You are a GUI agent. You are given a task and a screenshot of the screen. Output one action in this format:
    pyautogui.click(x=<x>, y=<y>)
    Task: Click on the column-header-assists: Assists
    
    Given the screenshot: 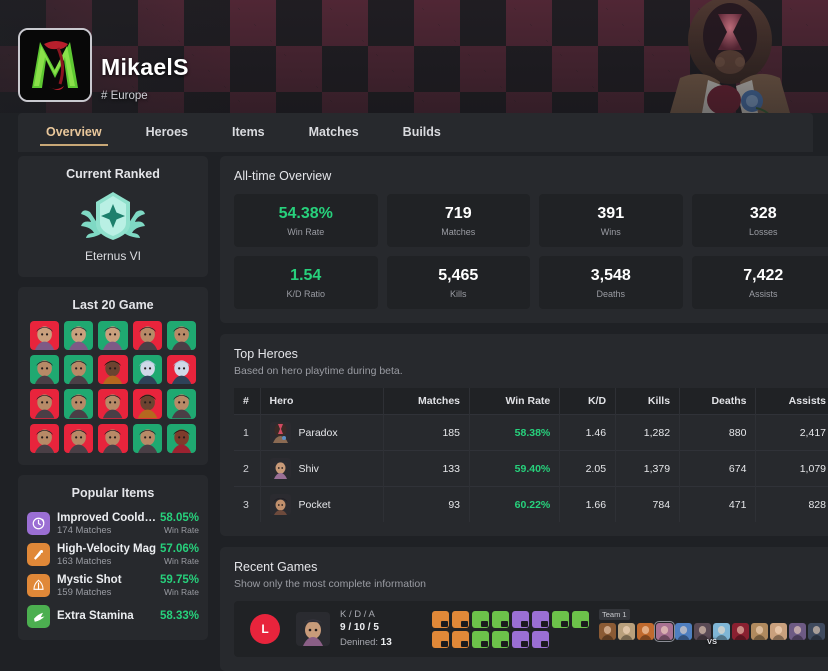 What is the action you would take?
    pyautogui.click(x=792, y=401)
    